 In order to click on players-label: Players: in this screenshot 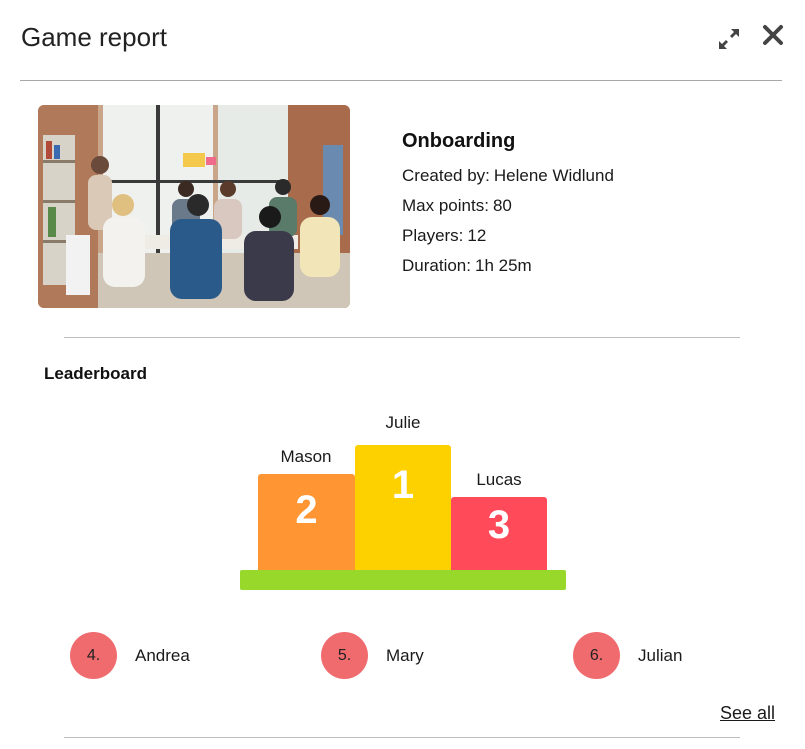, I will do `click(433, 235)`.